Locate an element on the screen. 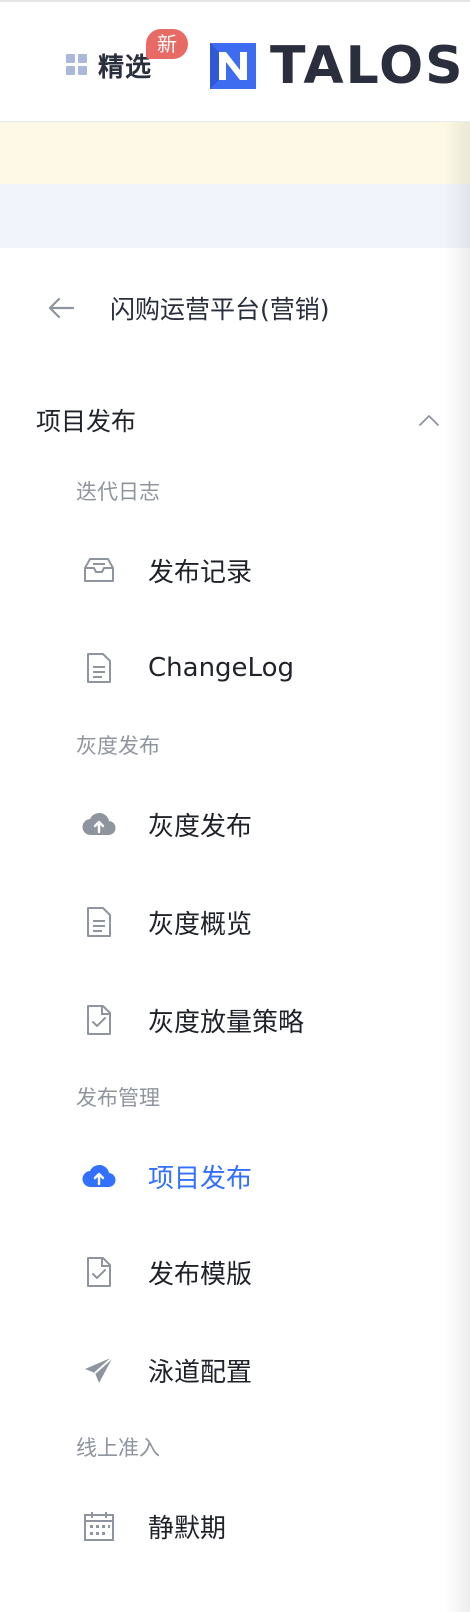 Image resolution: width=470 pixels, height=1612 pixels. arrow-left-icon is located at coordinates (61, 308).